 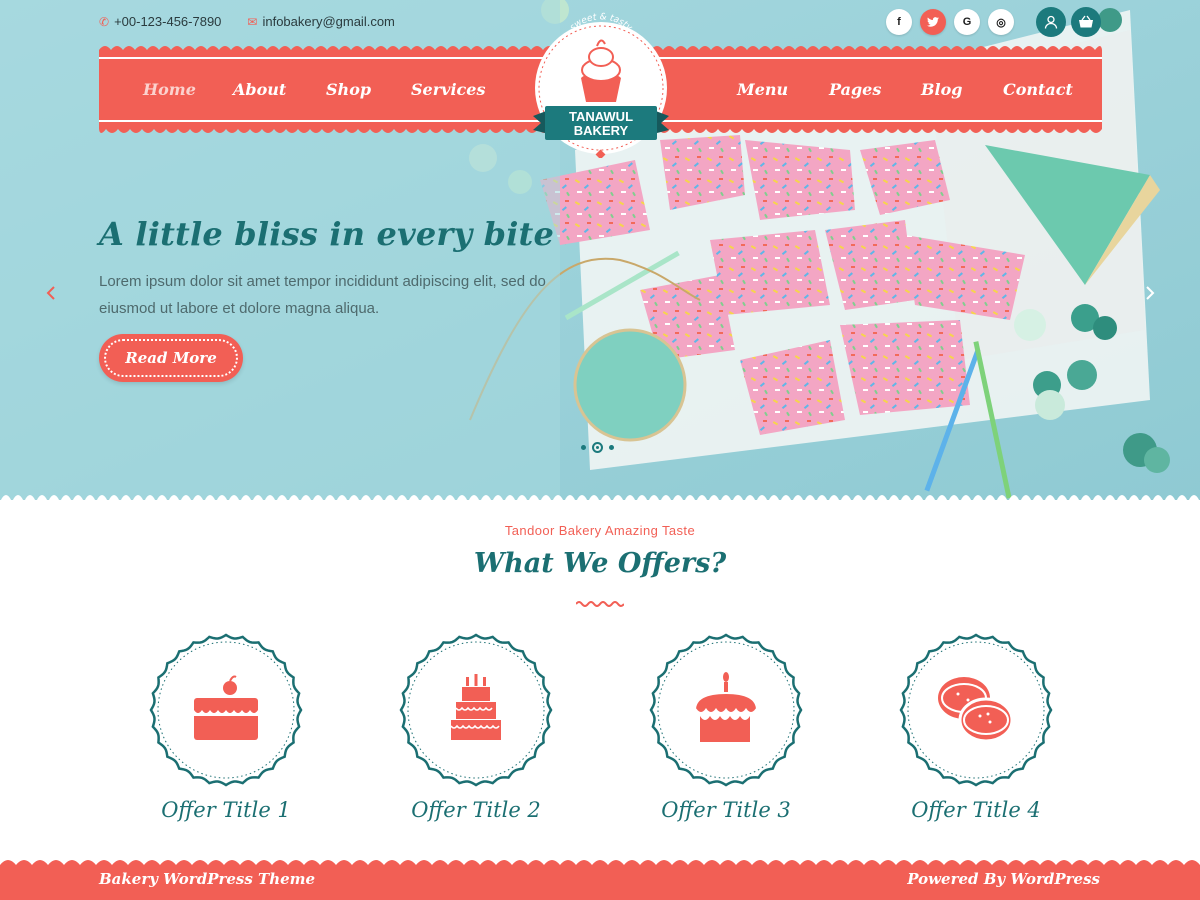 I want to click on offer-title: Offer Title 3, so click(x=726, y=810).